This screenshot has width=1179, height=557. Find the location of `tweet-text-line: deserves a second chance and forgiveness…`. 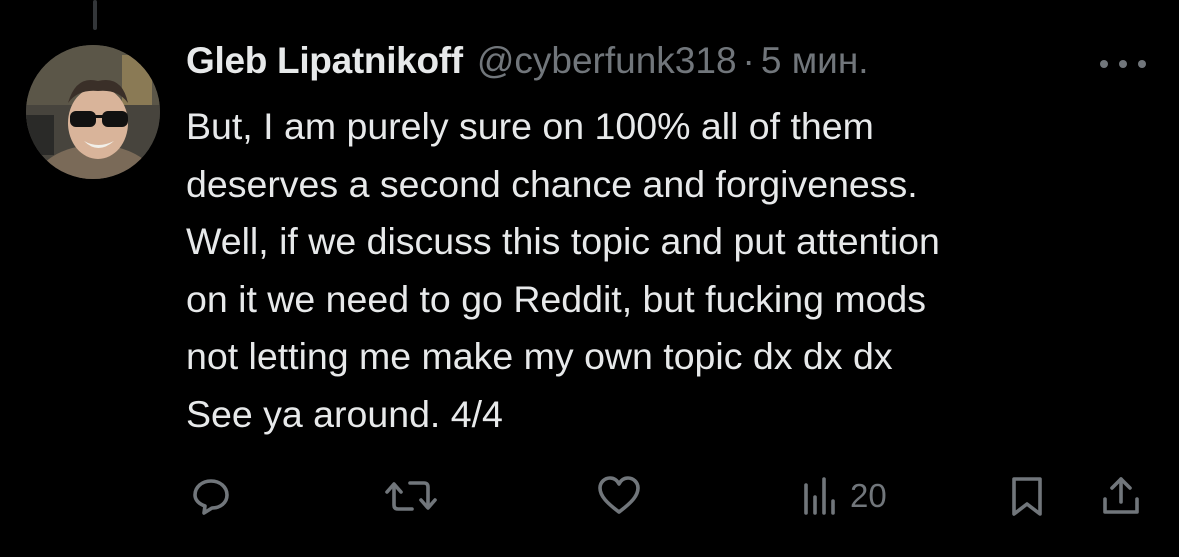

tweet-text-line: deserves a second chance and forgiveness… is located at coordinates (552, 183).